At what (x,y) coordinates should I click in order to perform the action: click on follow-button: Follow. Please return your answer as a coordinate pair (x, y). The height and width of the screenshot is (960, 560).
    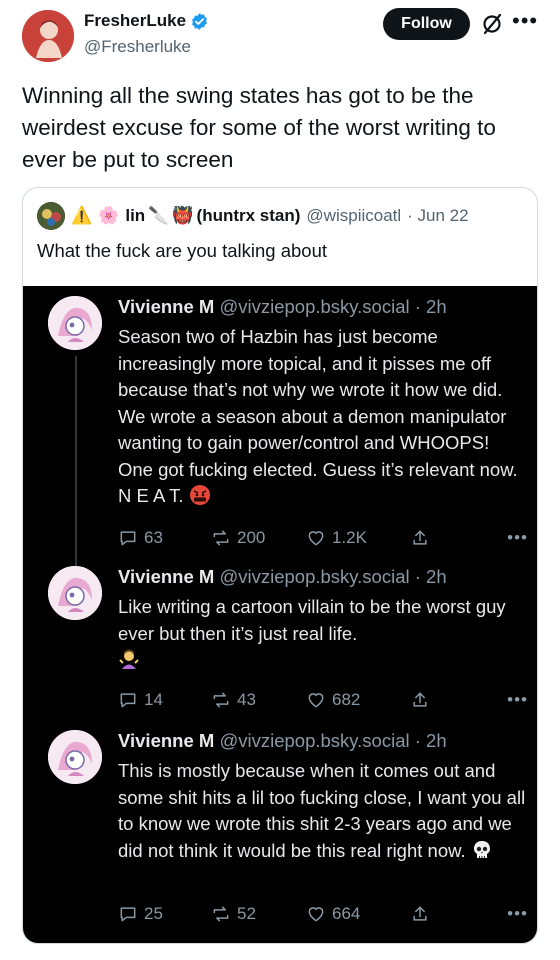
    Looking at the image, I should click on (426, 24).